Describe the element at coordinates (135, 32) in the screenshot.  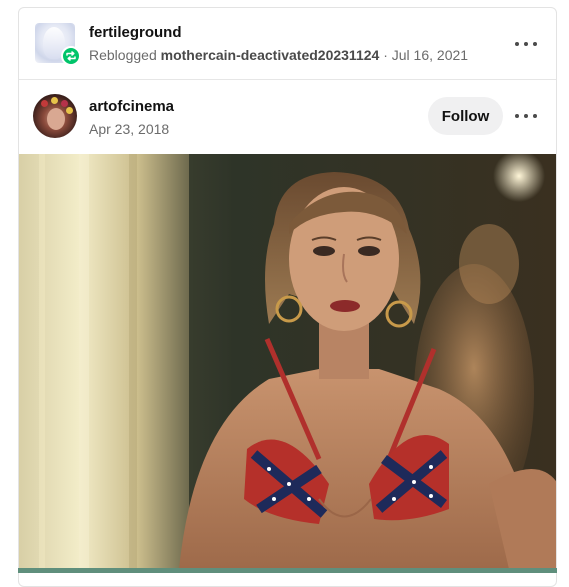
I see `reblogger-username: fertileground` at that location.